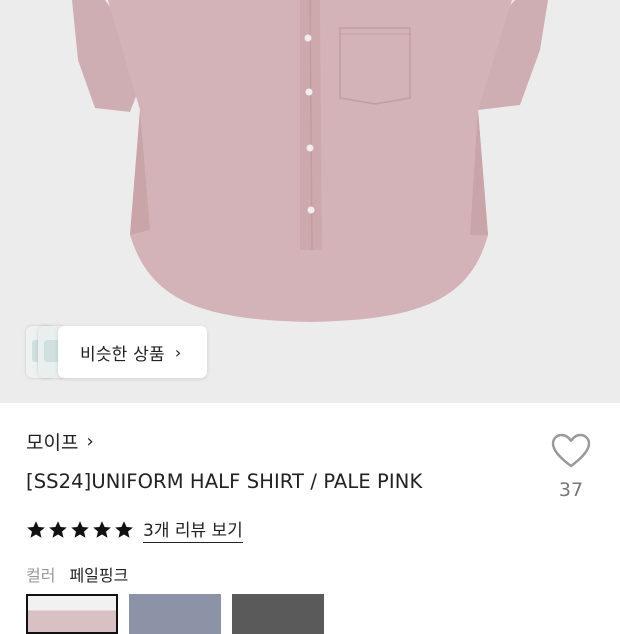 Image resolution: width=620 pixels, height=634 pixels. I want to click on brand-link: 모이프 ›, so click(60, 441).